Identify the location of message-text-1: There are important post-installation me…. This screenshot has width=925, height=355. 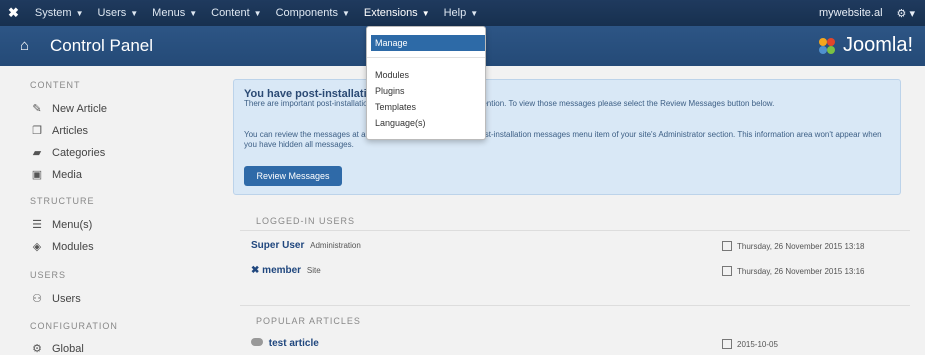
(509, 103).